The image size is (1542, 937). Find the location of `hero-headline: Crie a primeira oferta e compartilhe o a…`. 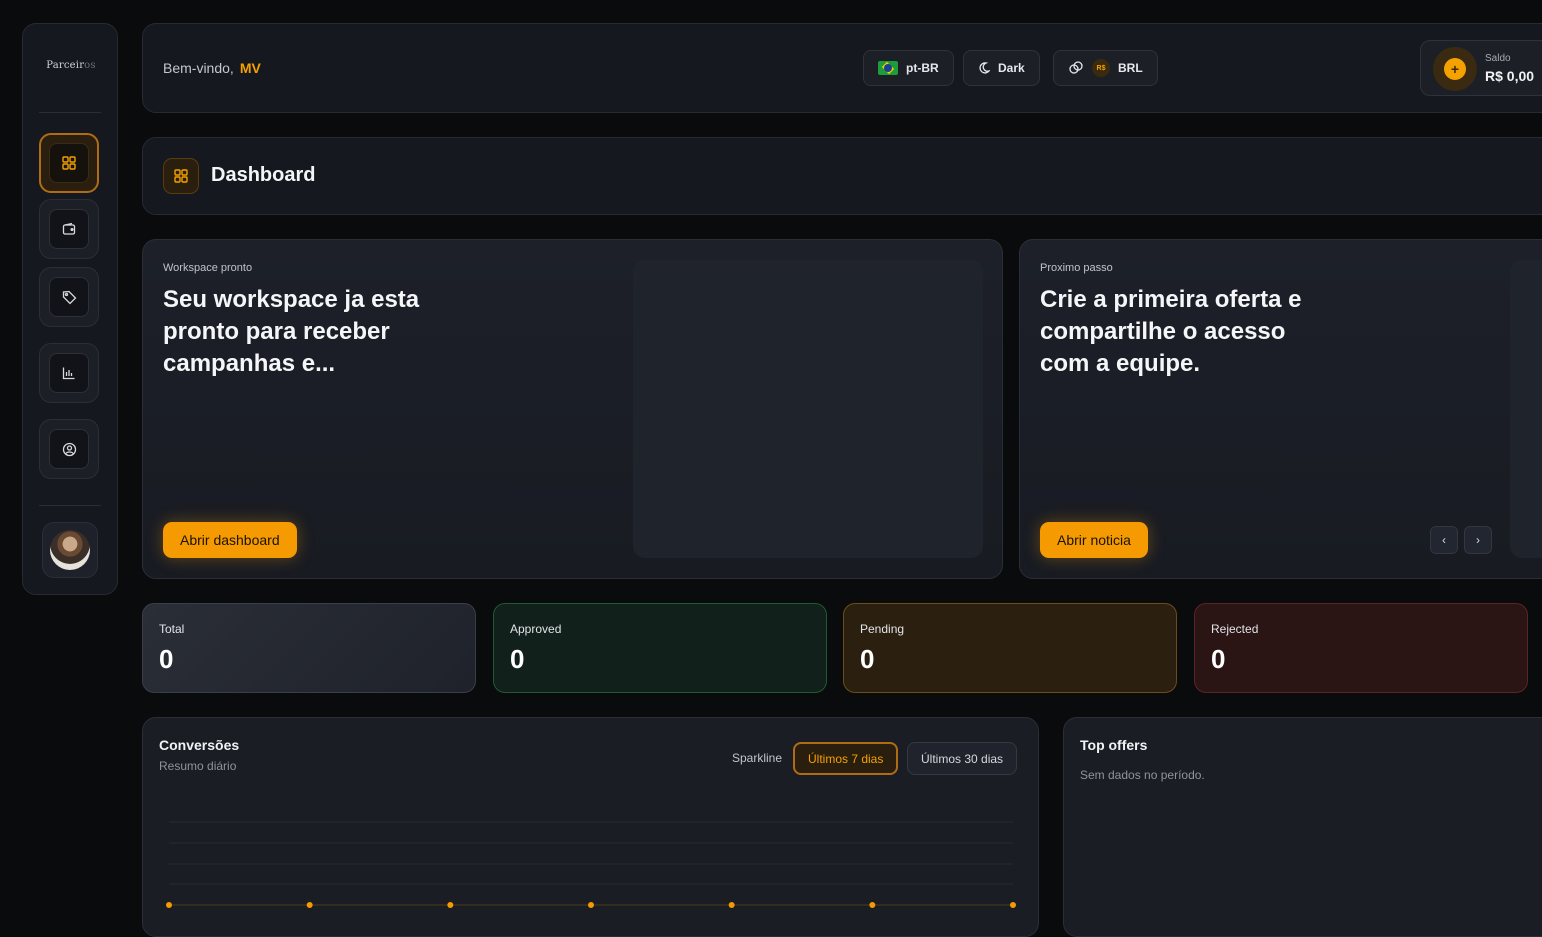

hero-headline: Crie a primeira oferta e compartilhe o a… is located at coordinates (1171, 331).